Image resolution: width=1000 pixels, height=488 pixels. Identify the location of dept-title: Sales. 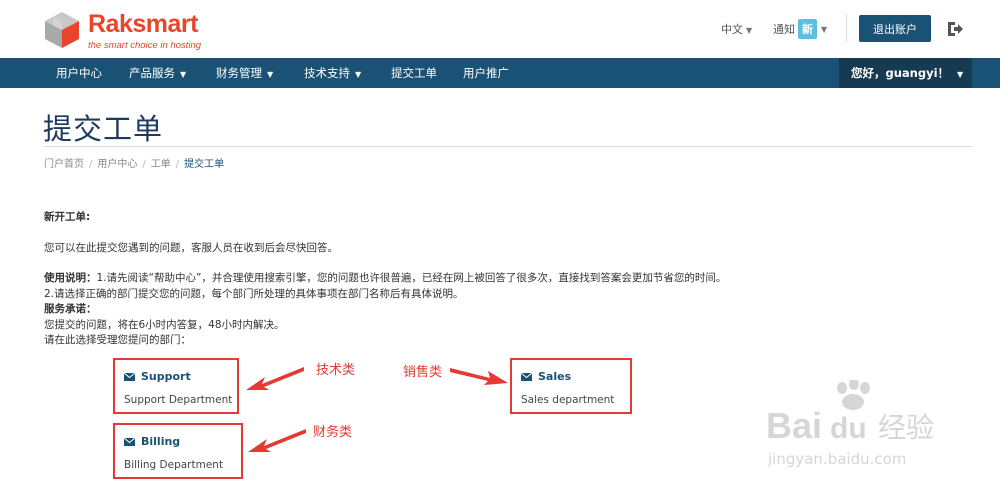
(546, 376).